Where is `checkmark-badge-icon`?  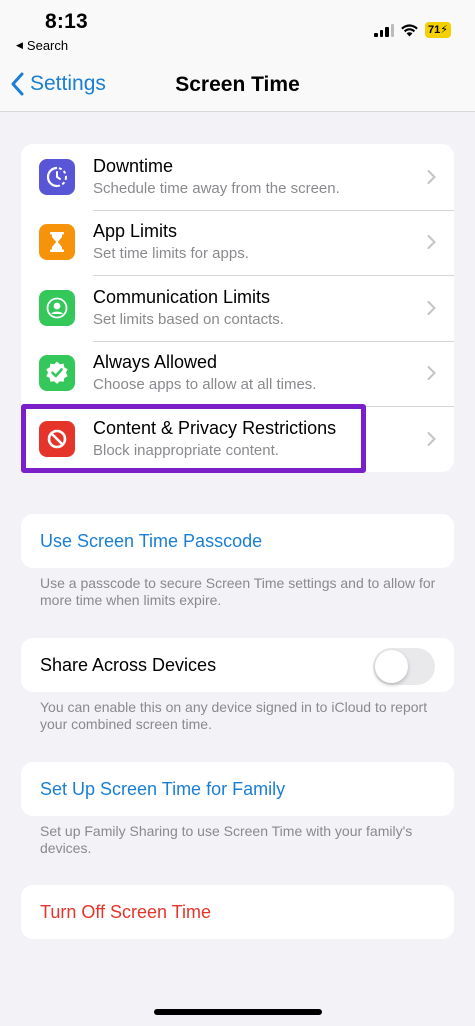 checkmark-badge-icon is located at coordinates (57, 373).